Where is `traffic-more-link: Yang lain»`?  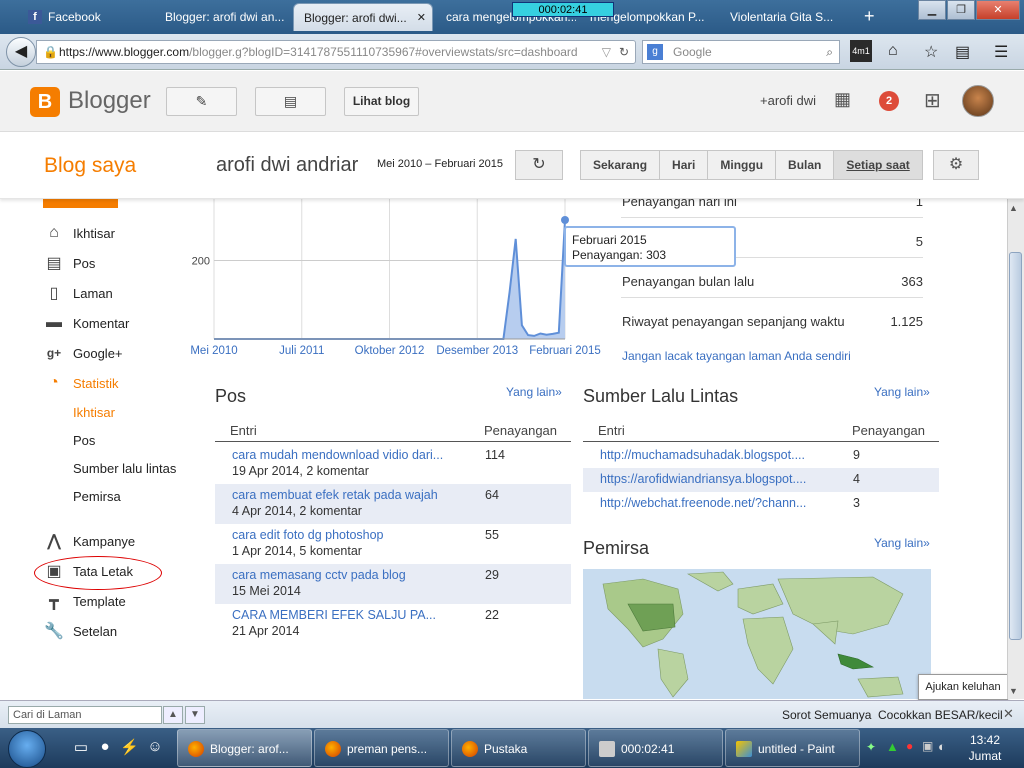
traffic-more-link: Yang lain» is located at coordinates (902, 392).